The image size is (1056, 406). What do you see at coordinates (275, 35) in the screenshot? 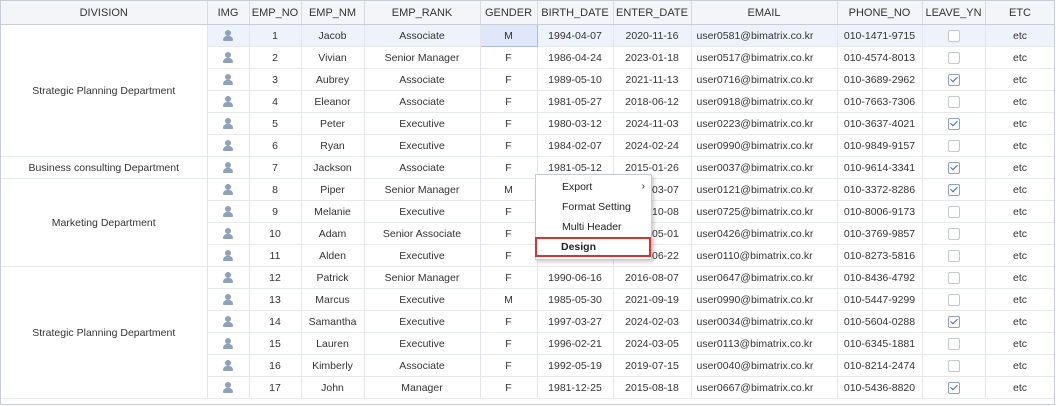
I see `emp-no-cell: 1` at bounding box center [275, 35].